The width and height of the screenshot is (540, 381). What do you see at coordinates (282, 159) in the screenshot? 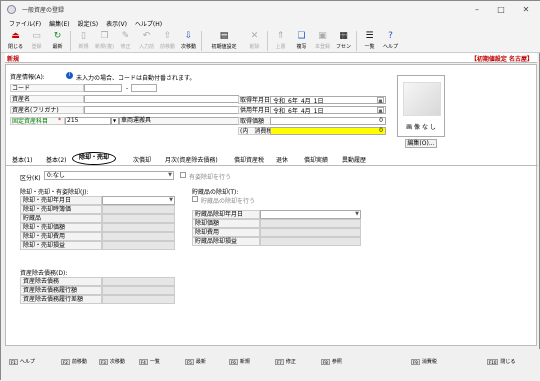
I see `tab-retire: 退休` at bounding box center [282, 159].